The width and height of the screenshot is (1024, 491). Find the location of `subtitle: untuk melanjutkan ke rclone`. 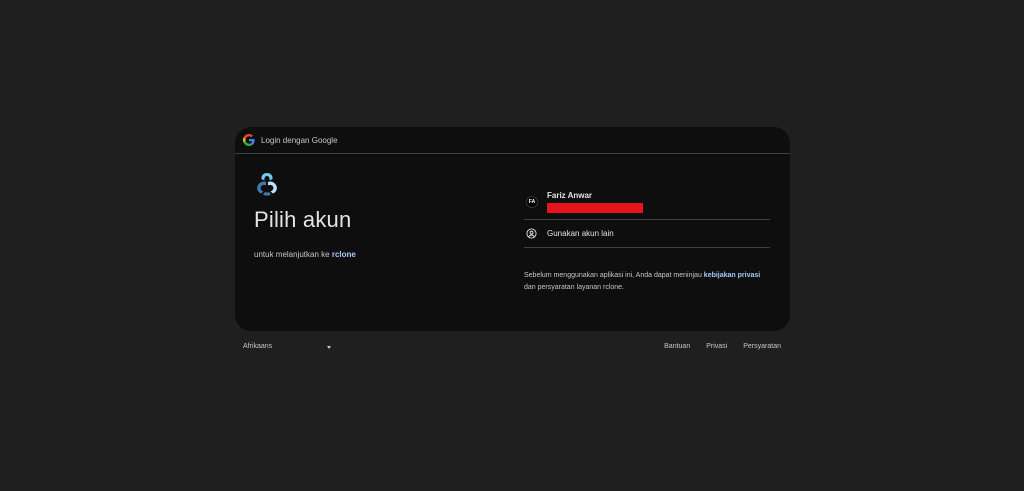

subtitle: untuk melanjutkan ke rclone is located at coordinates (369, 254).